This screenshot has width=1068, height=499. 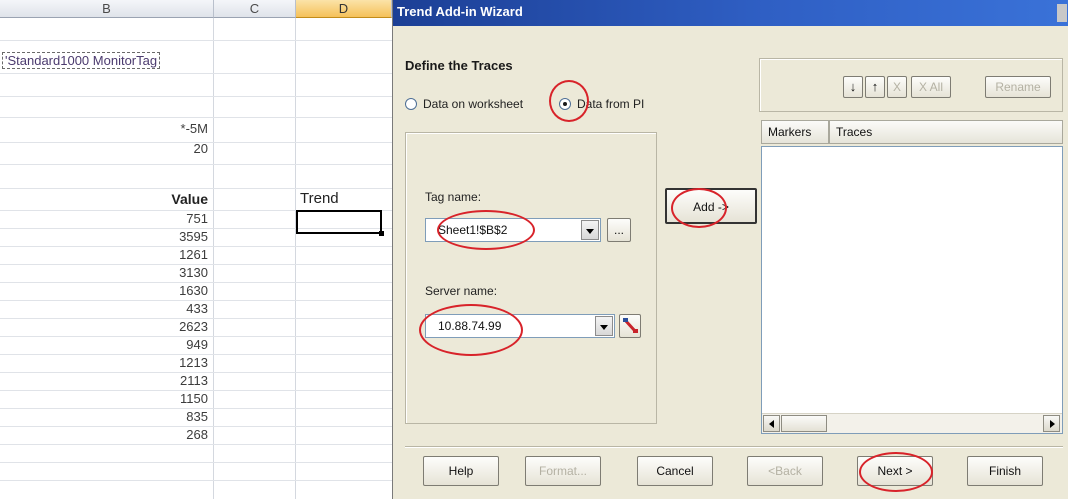 What do you see at coordinates (106, 149) in the screenshot?
I see `count-cell: 20` at bounding box center [106, 149].